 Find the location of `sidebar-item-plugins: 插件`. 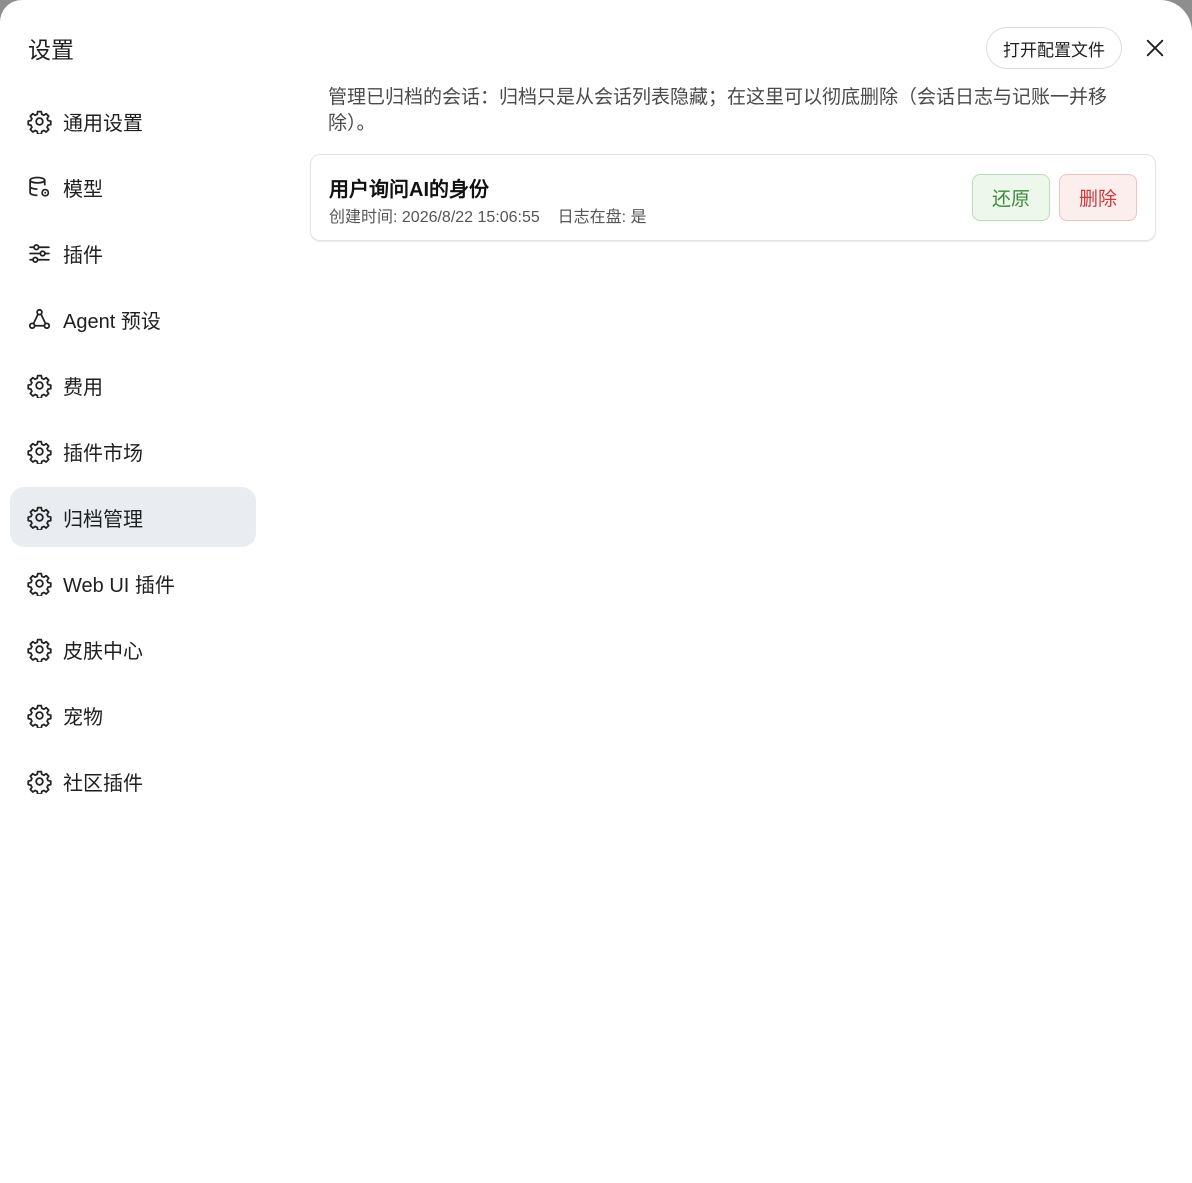

sidebar-item-plugins: 插件 is located at coordinates (133, 253).